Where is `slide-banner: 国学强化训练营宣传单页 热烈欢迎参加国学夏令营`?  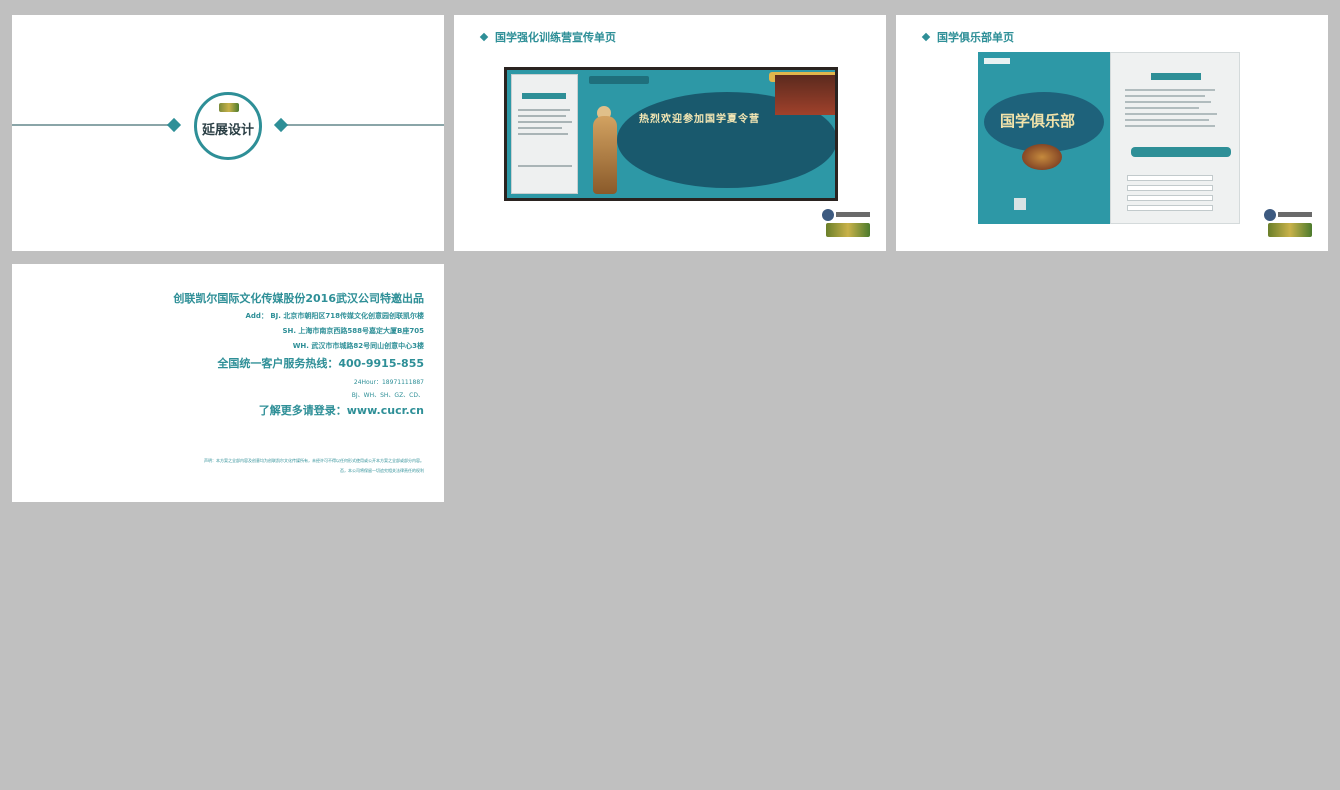 slide-banner: 国学强化训练营宣传单页 热烈欢迎参加国学夏令营 is located at coordinates (670, 133).